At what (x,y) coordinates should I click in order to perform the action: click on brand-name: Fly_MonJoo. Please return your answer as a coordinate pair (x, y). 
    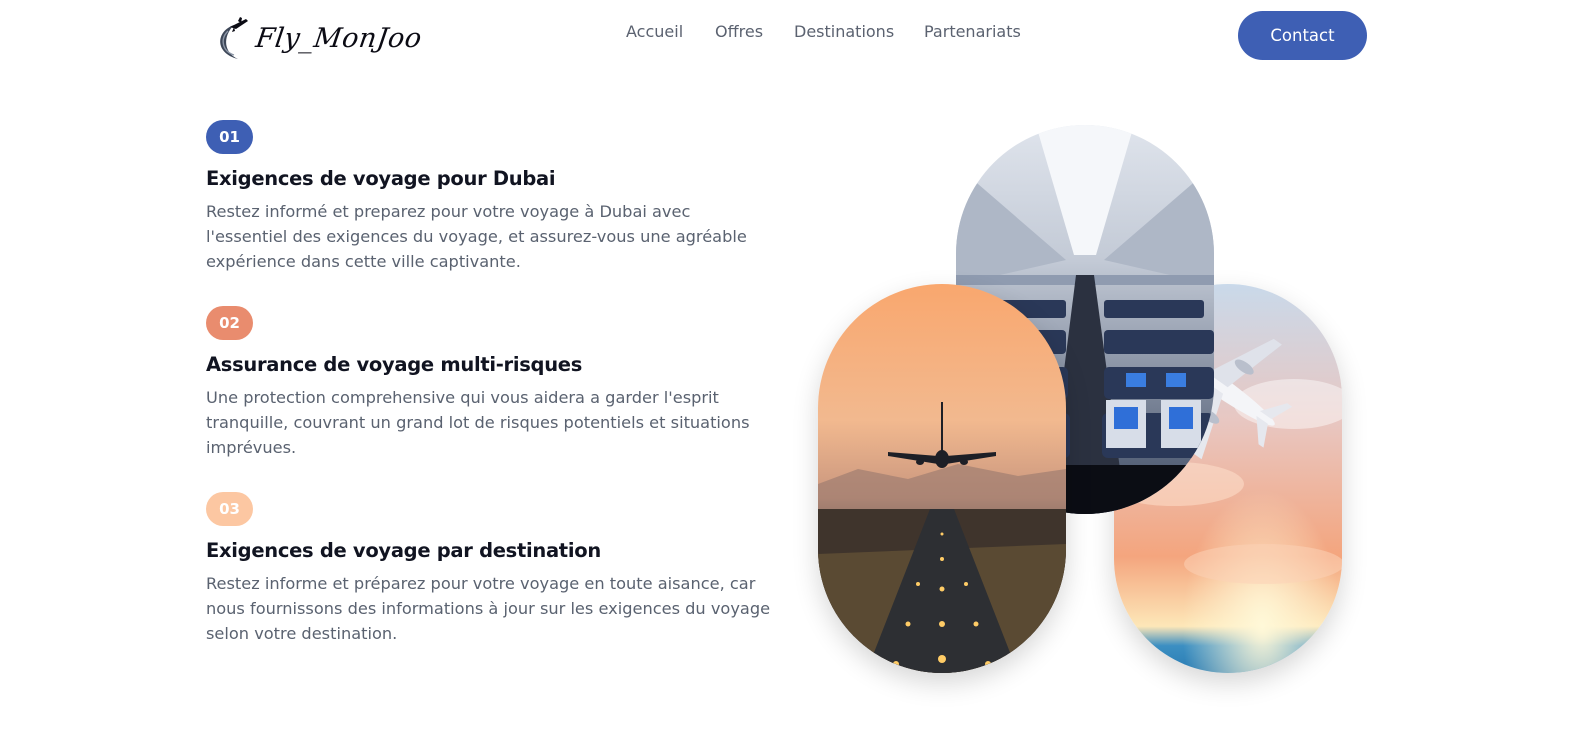
    Looking at the image, I should click on (338, 38).